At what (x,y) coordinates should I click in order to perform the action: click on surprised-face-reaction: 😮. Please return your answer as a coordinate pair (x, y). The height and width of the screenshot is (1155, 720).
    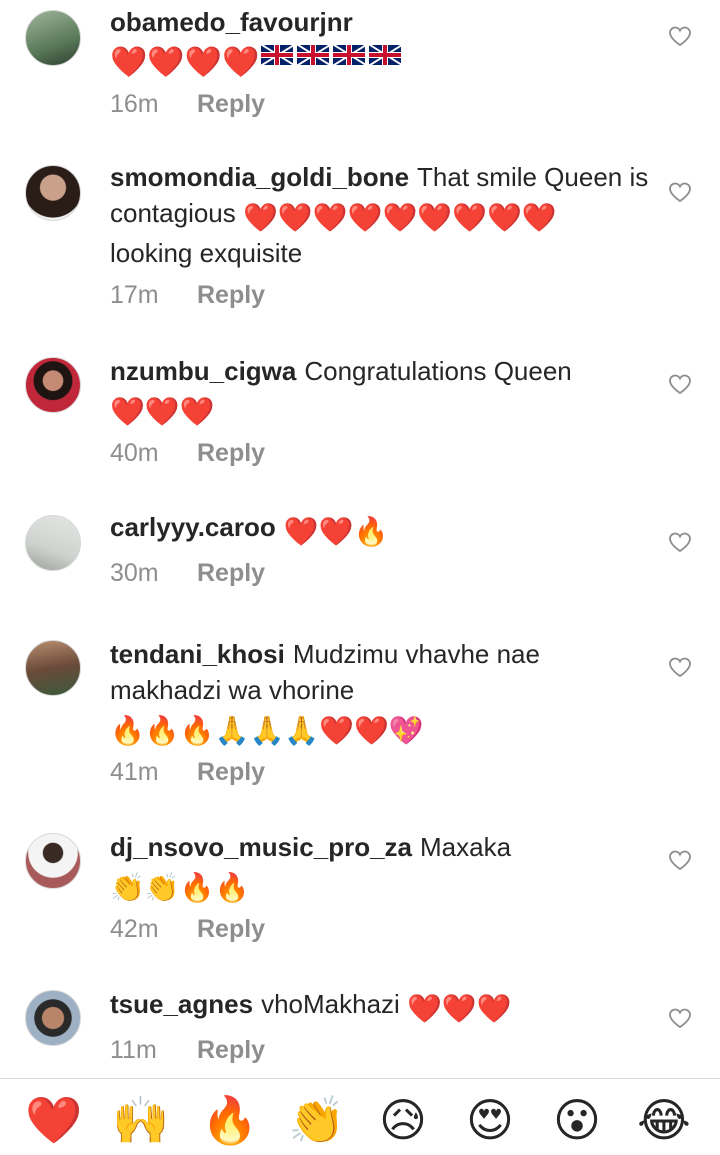
    Looking at the image, I should click on (577, 1120).